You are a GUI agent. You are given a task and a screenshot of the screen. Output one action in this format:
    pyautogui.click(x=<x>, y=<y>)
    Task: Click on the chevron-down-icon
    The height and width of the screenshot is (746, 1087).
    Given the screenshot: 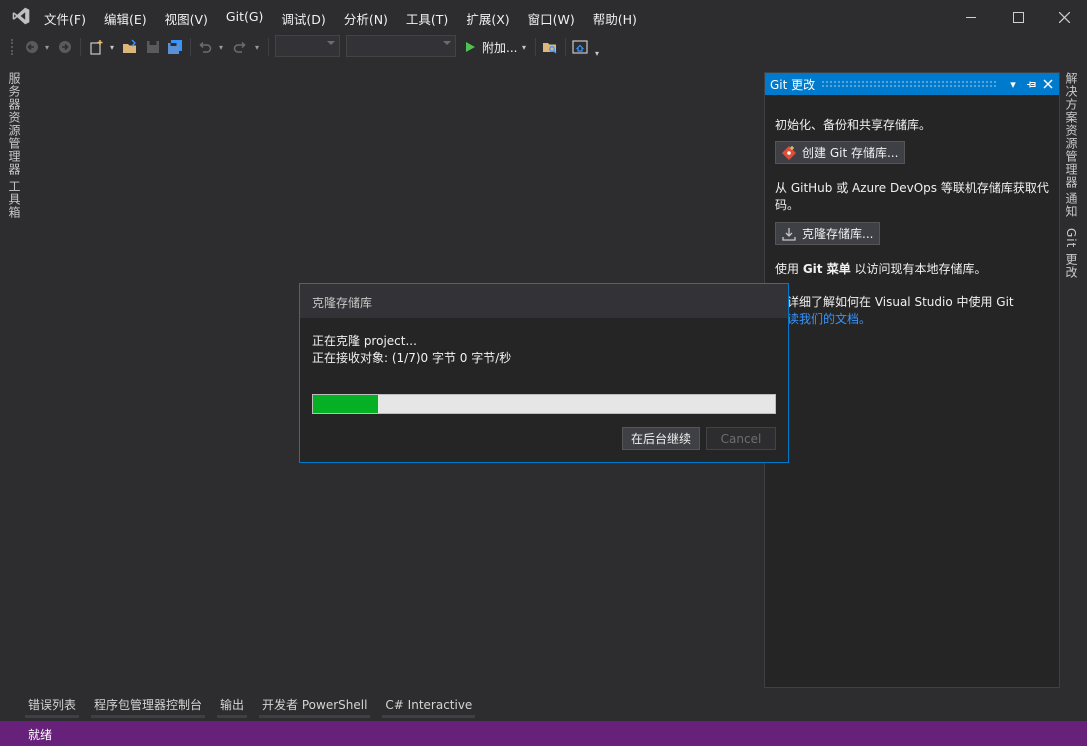 What is the action you would take?
    pyautogui.click(x=447, y=43)
    